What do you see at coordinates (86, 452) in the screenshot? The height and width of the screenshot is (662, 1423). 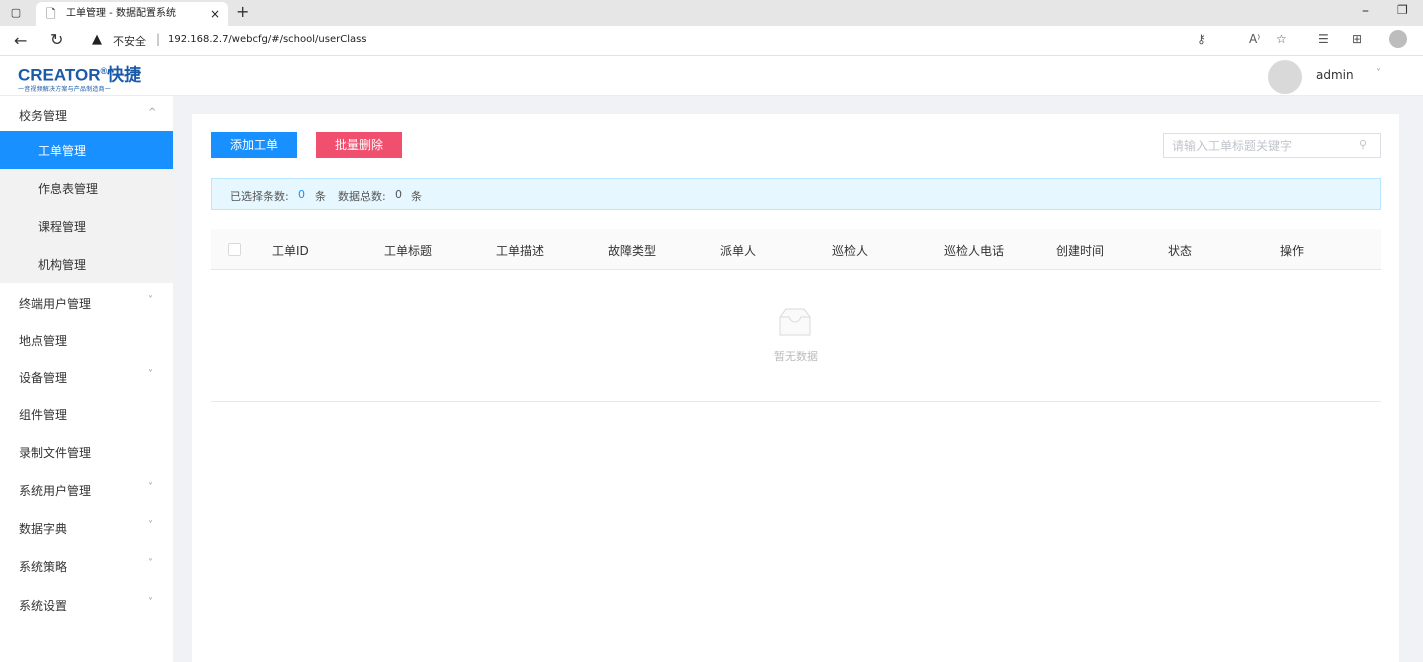 I see `sidebar-item-recordings: 录制文件管理` at bounding box center [86, 452].